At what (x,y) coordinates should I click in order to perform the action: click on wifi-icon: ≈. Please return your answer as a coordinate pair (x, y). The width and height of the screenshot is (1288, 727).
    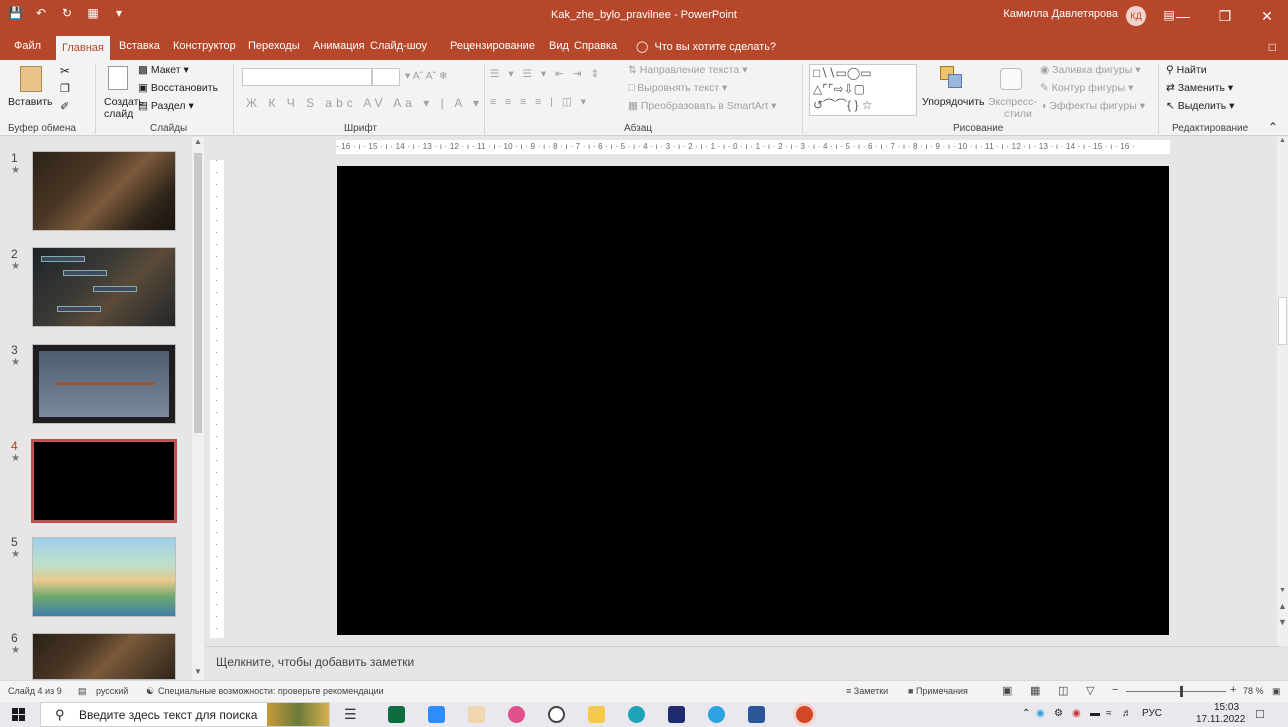
    Looking at the image, I should click on (1109, 713).